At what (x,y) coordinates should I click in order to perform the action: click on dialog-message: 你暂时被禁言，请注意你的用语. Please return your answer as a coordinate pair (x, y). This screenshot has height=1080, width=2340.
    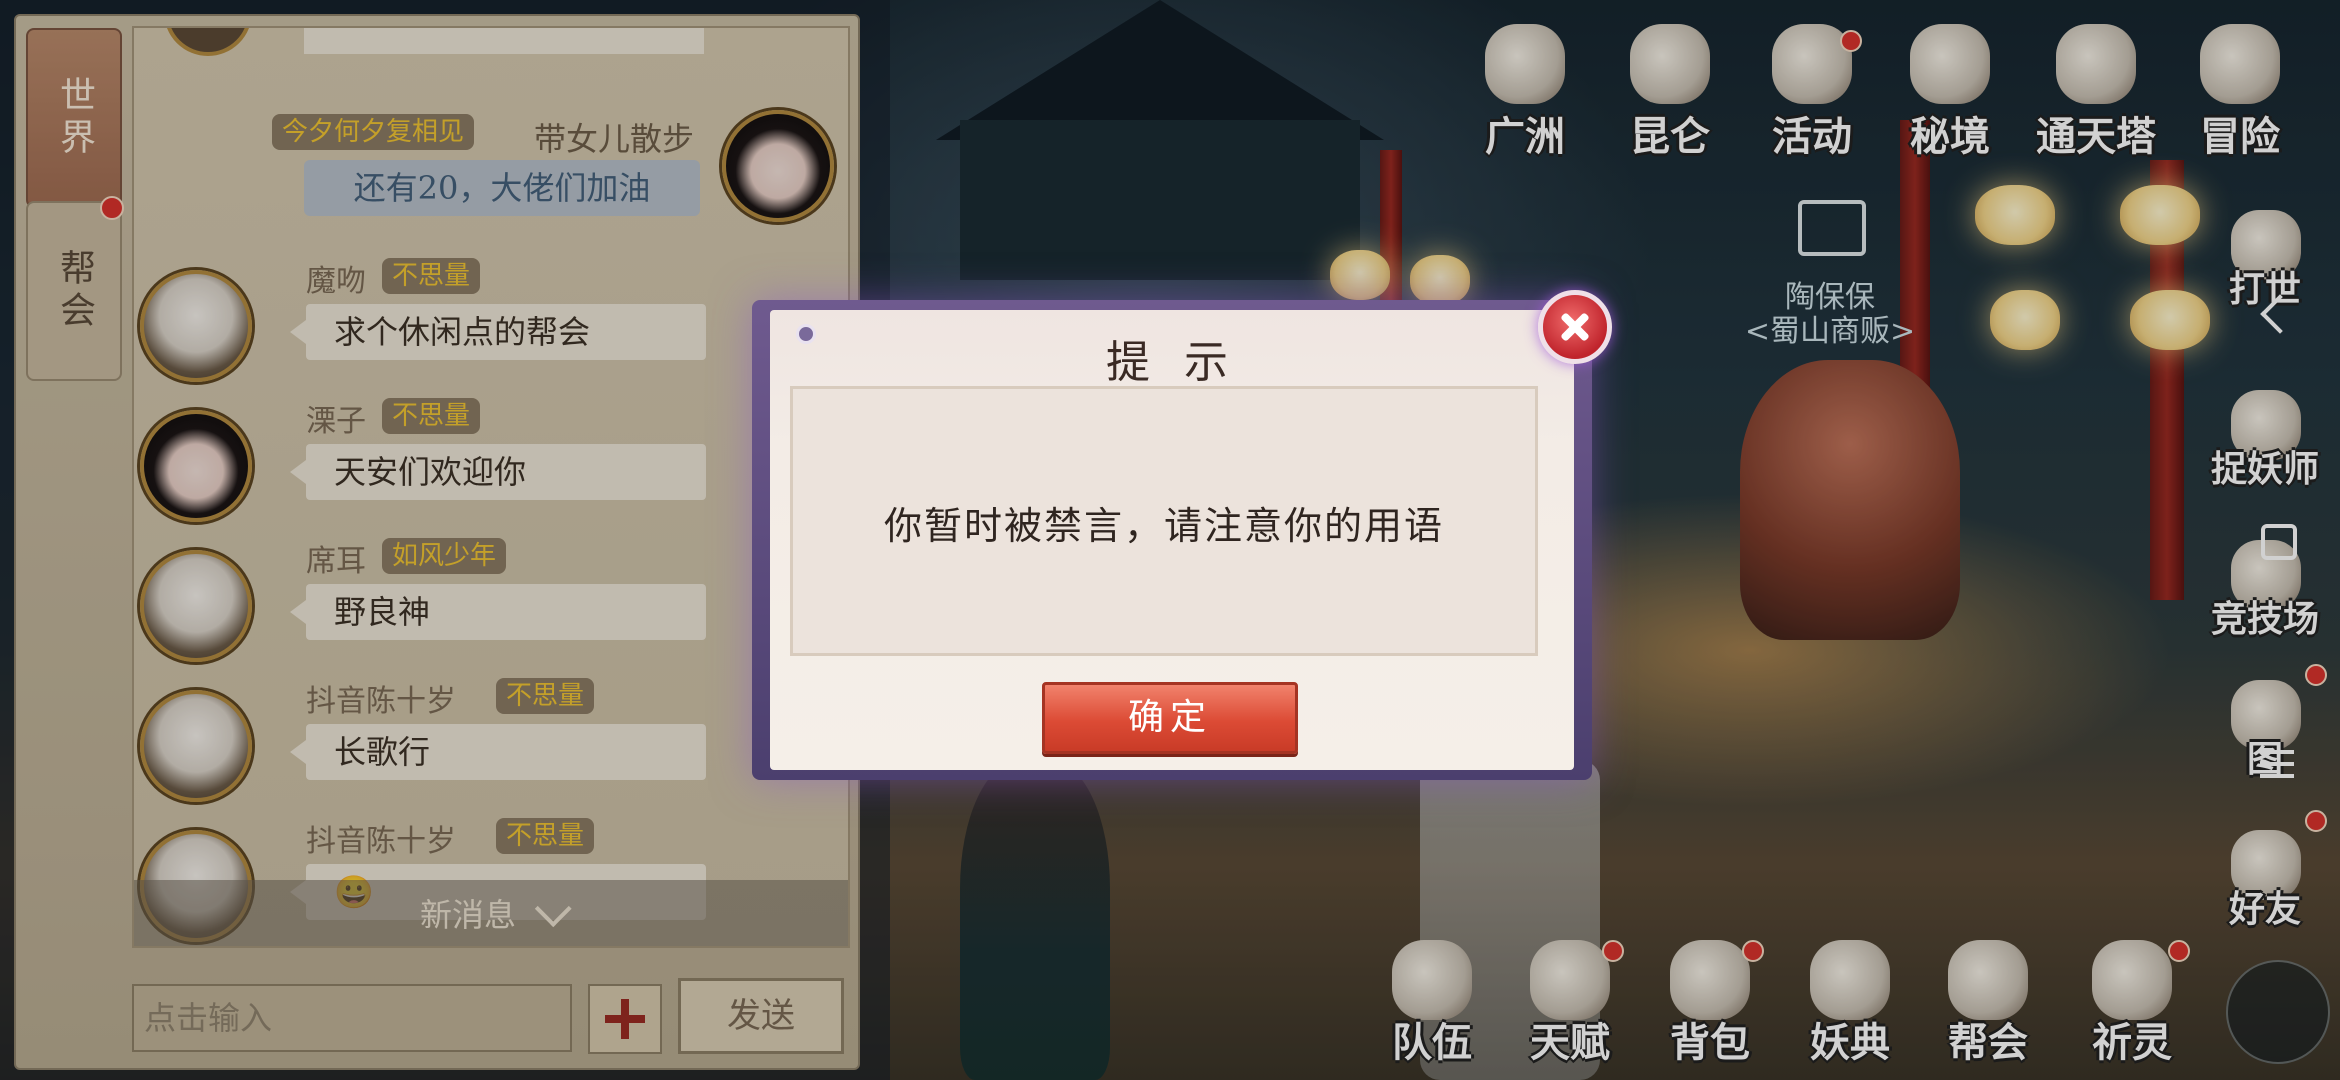
    Looking at the image, I should click on (1163, 526).